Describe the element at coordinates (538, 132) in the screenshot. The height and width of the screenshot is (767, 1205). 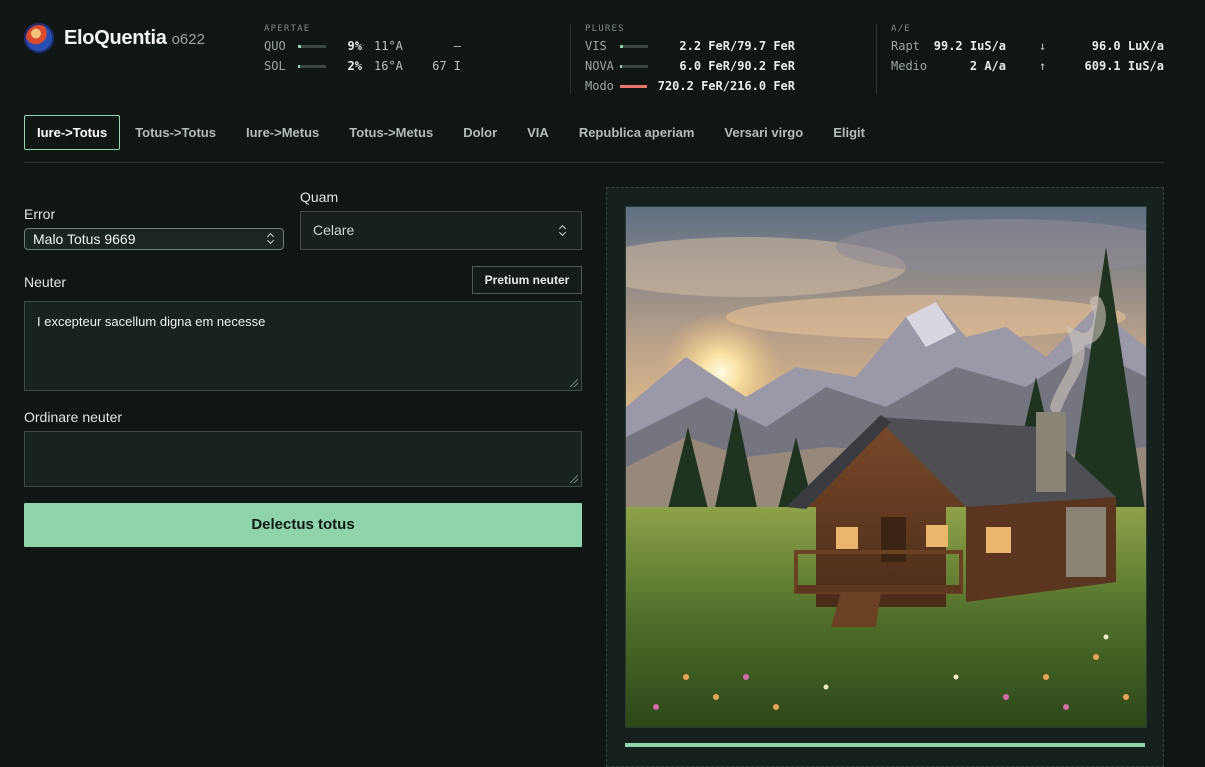
I see `tab-via: VIA` at that location.